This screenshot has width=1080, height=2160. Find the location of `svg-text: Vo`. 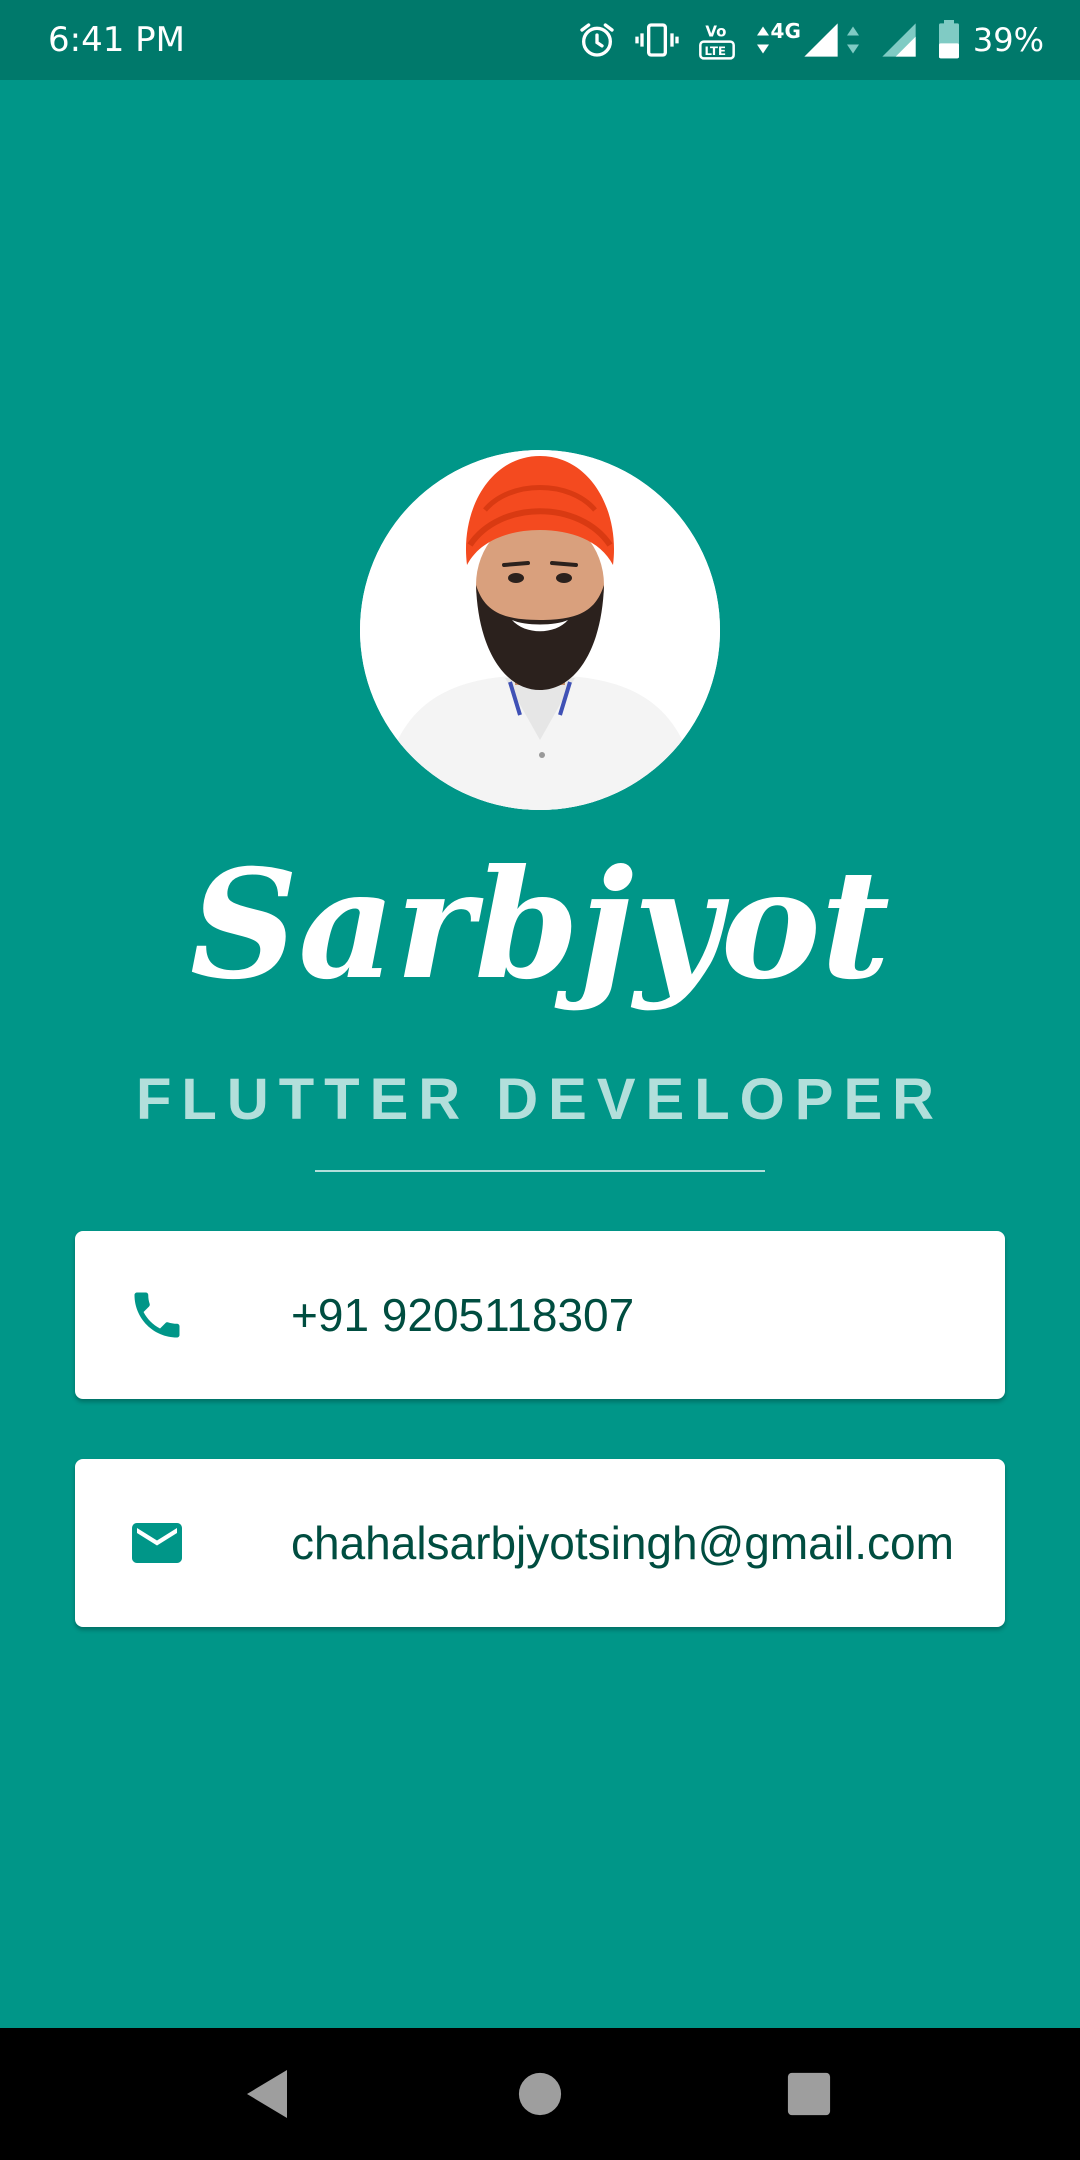

svg-text: Vo is located at coordinates (715, 32).